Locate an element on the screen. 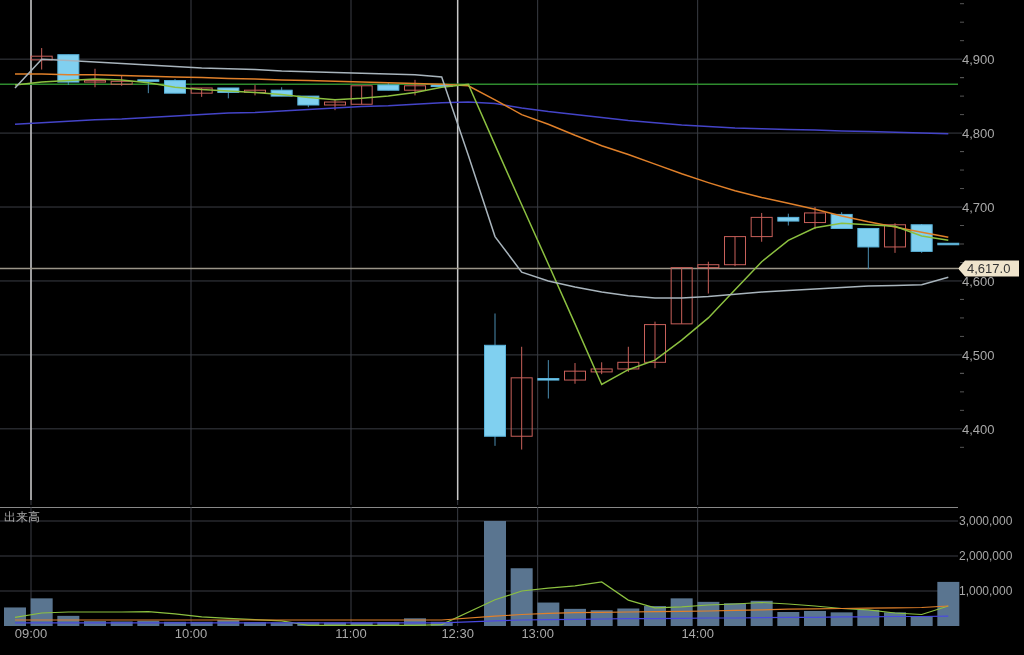 The width and height of the screenshot is (1024, 655). axis-label: 13:00 is located at coordinates (537, 633).